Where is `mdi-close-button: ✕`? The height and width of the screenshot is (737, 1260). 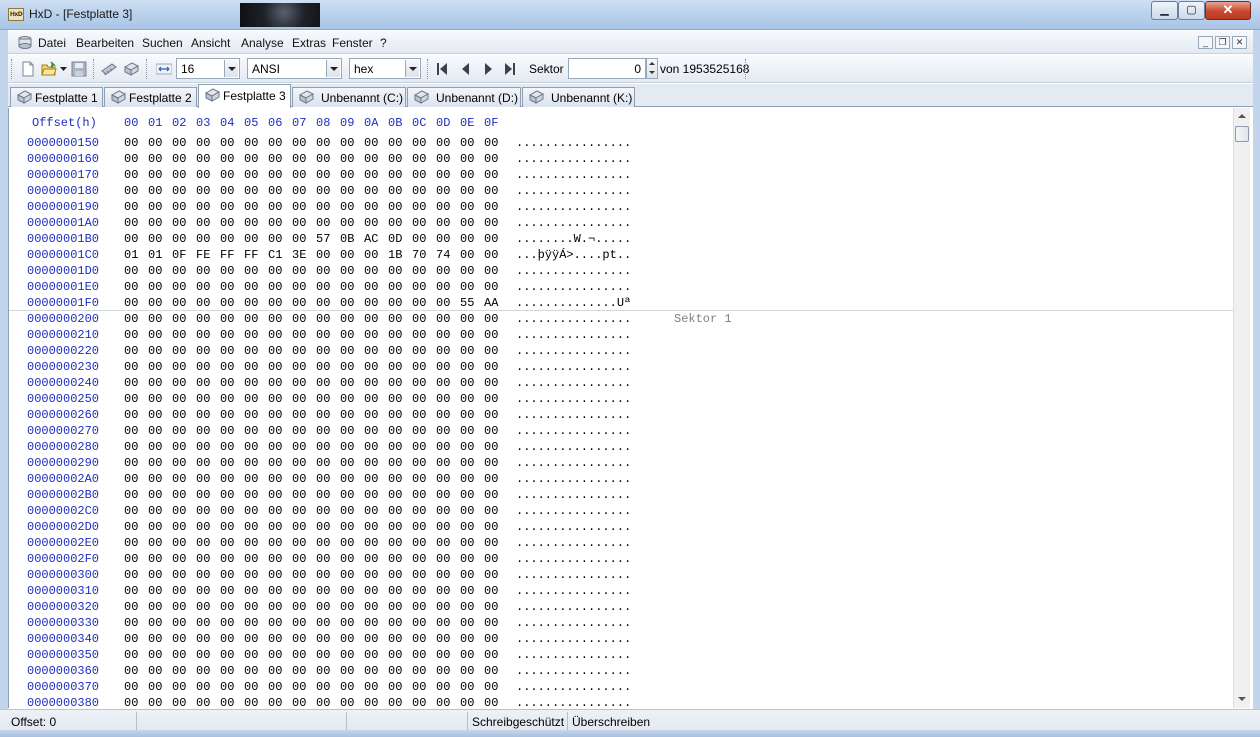
mdi-close-button: ✕ is located at coordinates (1239, 42).